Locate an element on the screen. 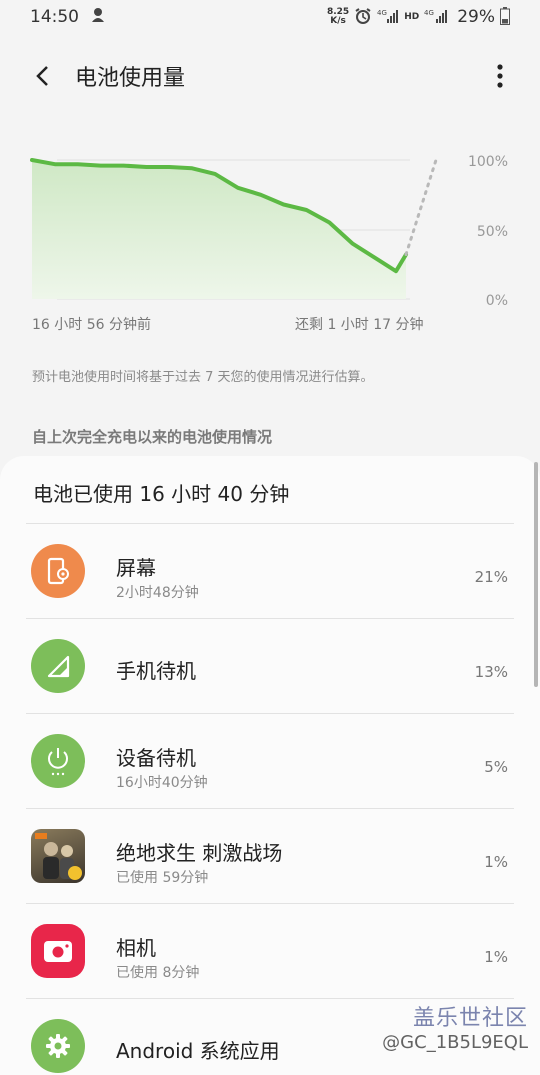  gear-icon is located at coordinates (58, 1046).